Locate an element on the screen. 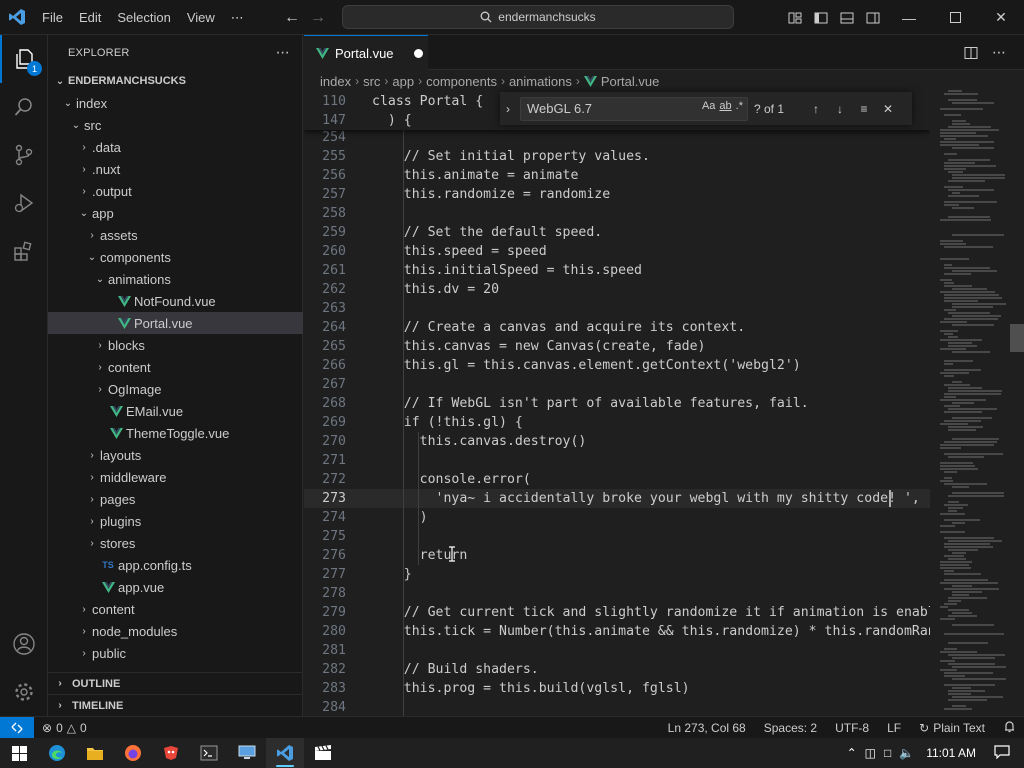  explorer-icon: 1 is located at coordinates (24, 59).